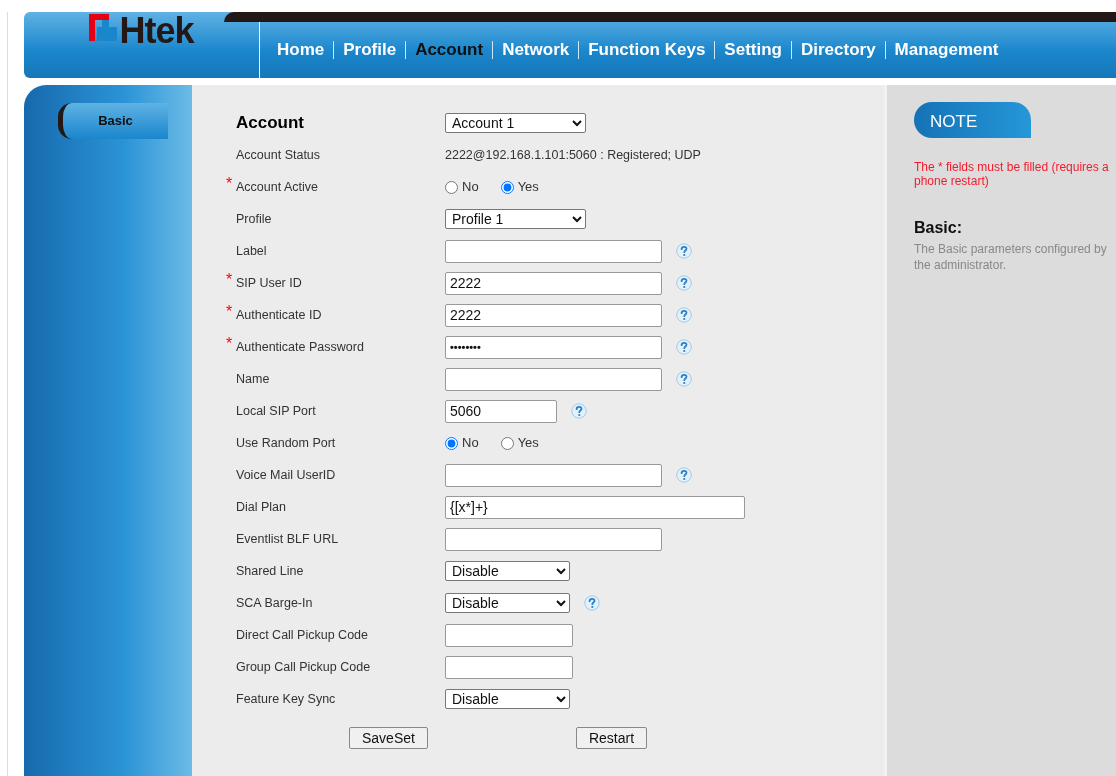 This screenshot has width=1116, height=776. Describe the element at coordinates (573, 155) in the screenshot. I see `status-text: 2222@192.168.1.101:5060 : Registered; UDP` at that location.